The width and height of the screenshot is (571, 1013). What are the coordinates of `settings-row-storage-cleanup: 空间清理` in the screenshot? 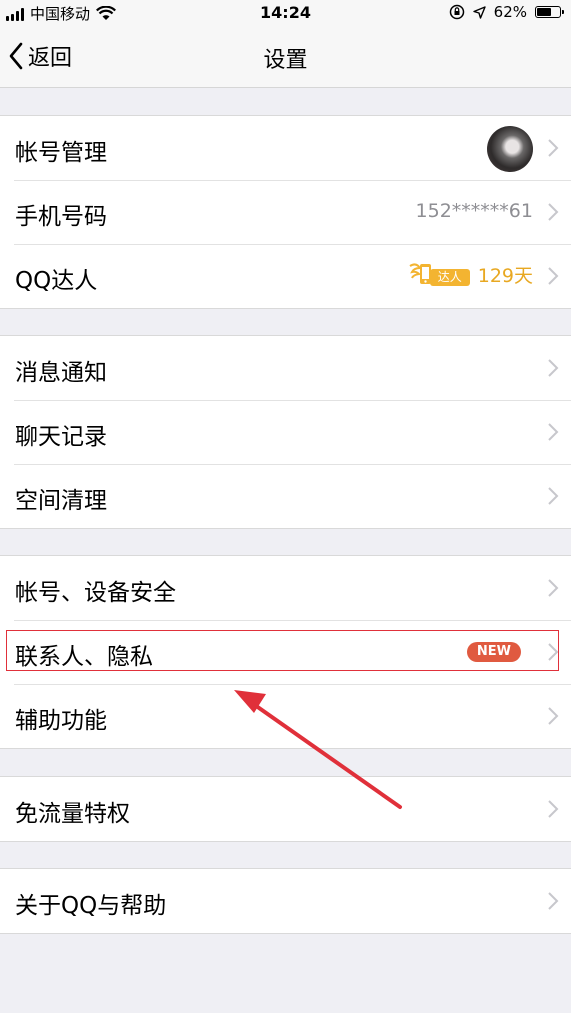 It's located at (285, 496).